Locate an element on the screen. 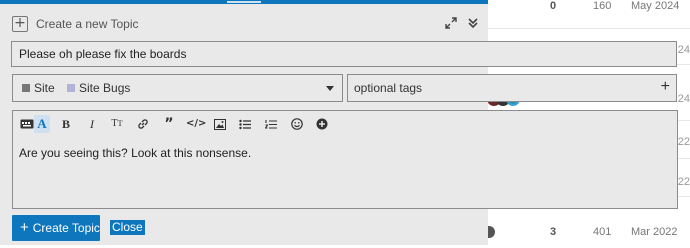 This screenshot has height=248, width=690. options-icon is located at coordinates (322, 124).